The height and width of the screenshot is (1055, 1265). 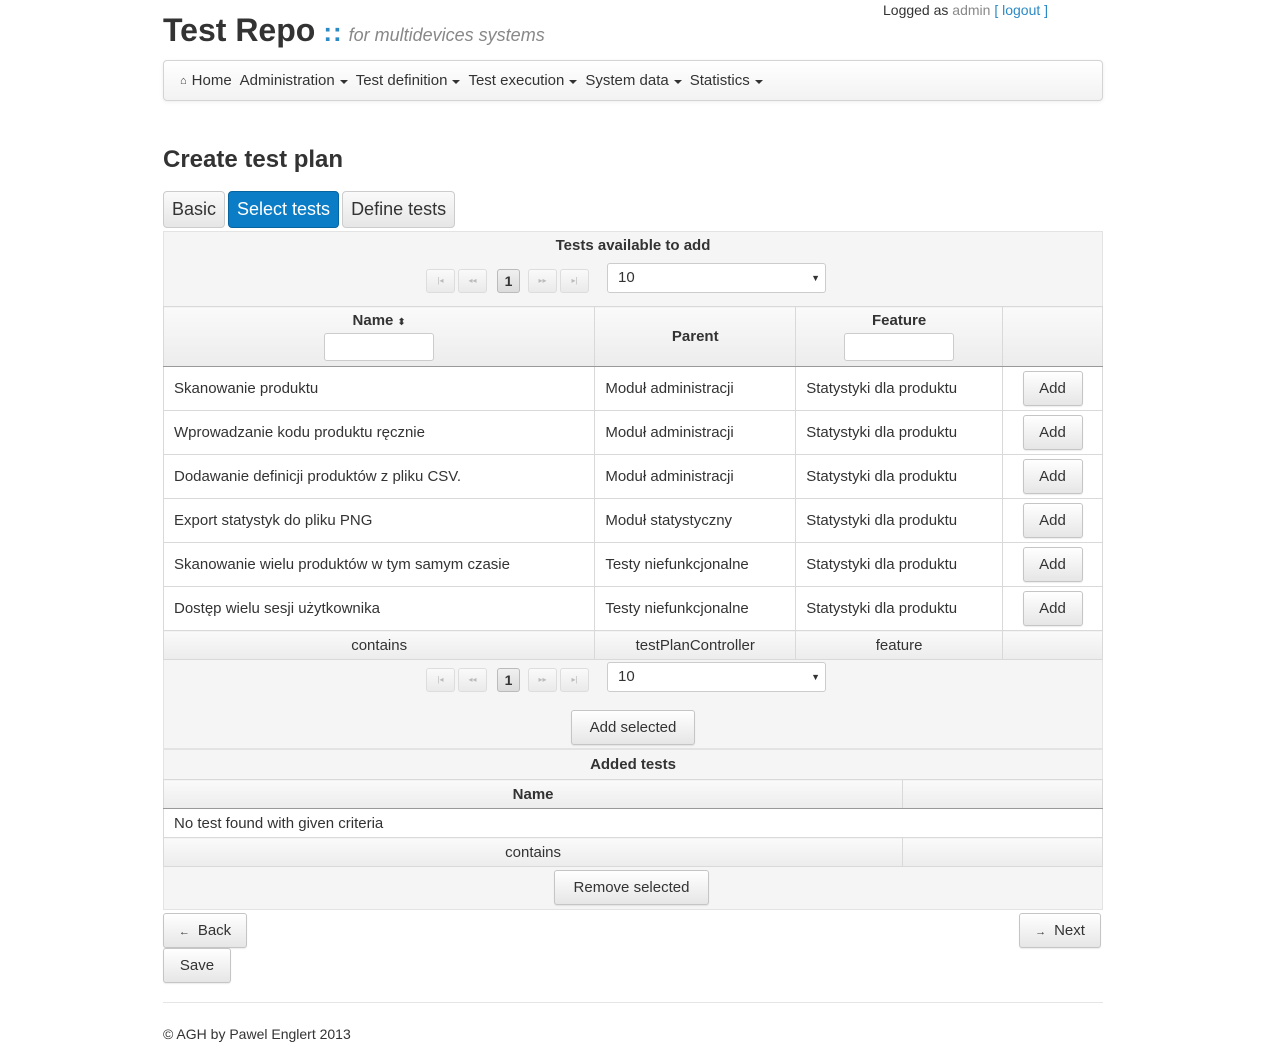 I want to click on save-button: Save, so click(x=197, y=965).